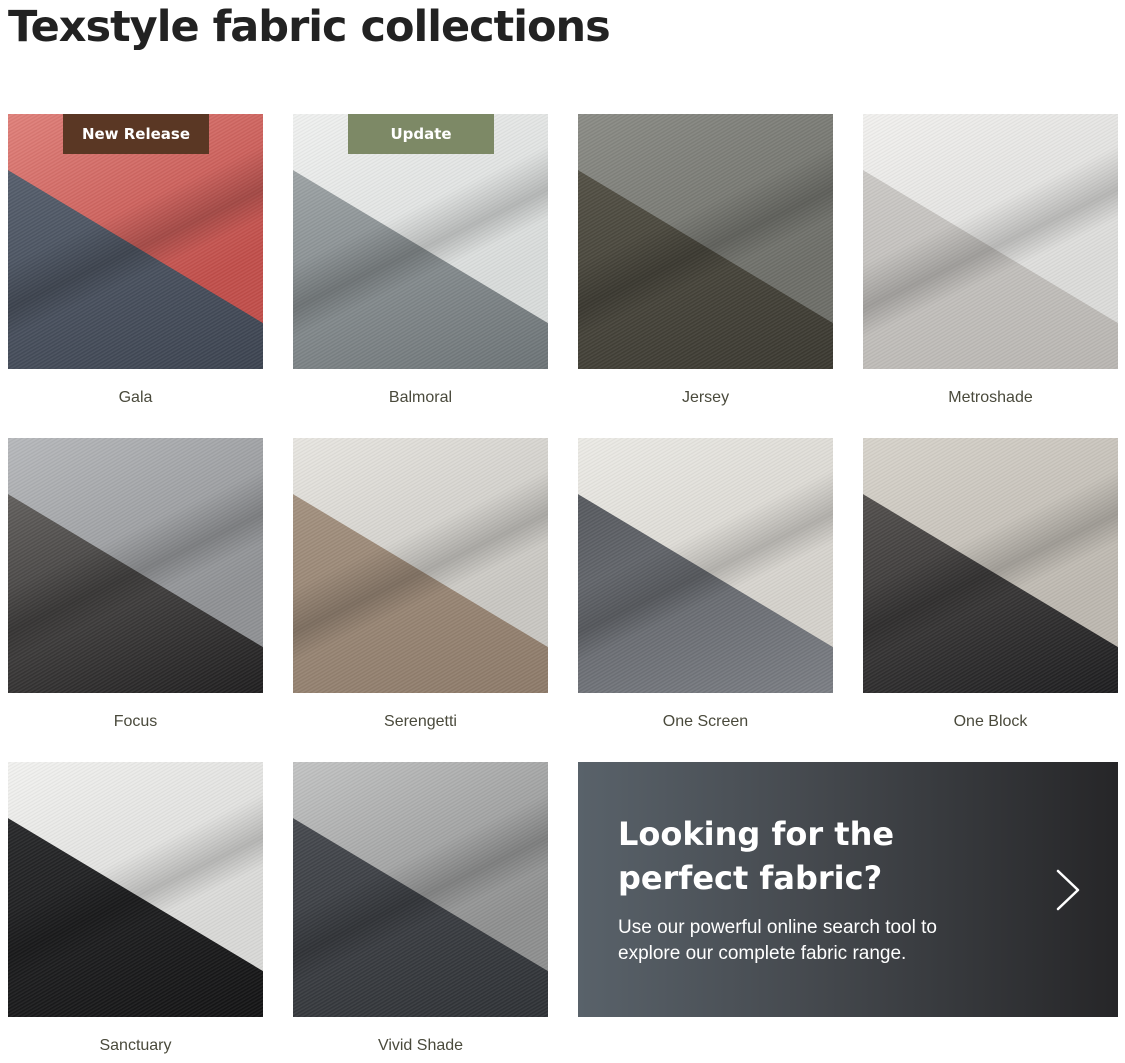 The image size is (1125, 1063). What do you see at coordinates (420, 241) in the screenshot?
I see `fabric-swatch-image: Update` at bounding box center [420, 241].